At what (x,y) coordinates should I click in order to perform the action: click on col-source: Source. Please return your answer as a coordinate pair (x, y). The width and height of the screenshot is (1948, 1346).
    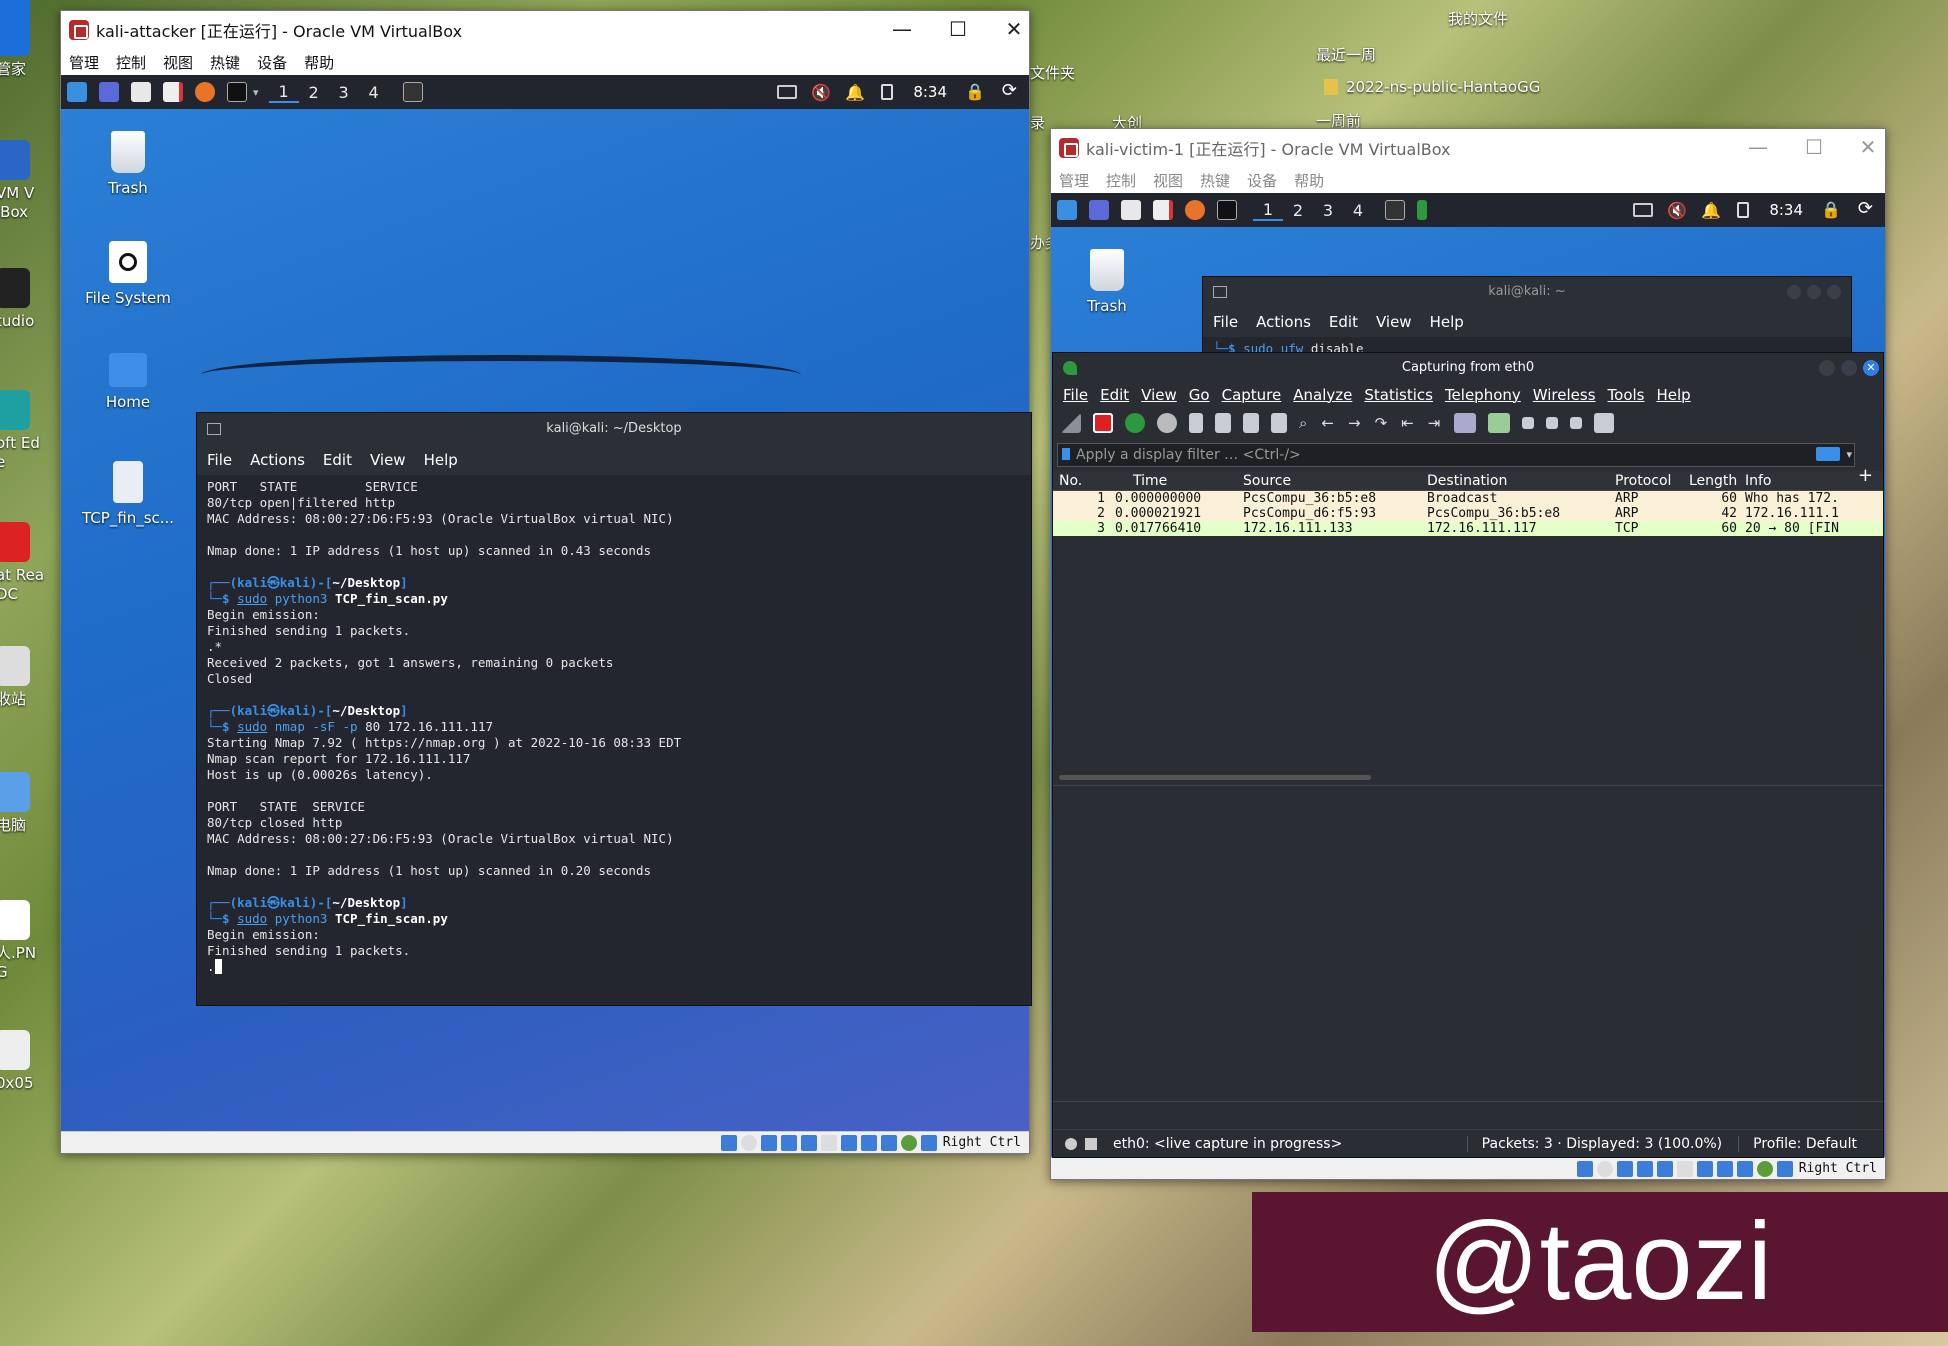
    Looking at the image, I should click on (1332, 481).